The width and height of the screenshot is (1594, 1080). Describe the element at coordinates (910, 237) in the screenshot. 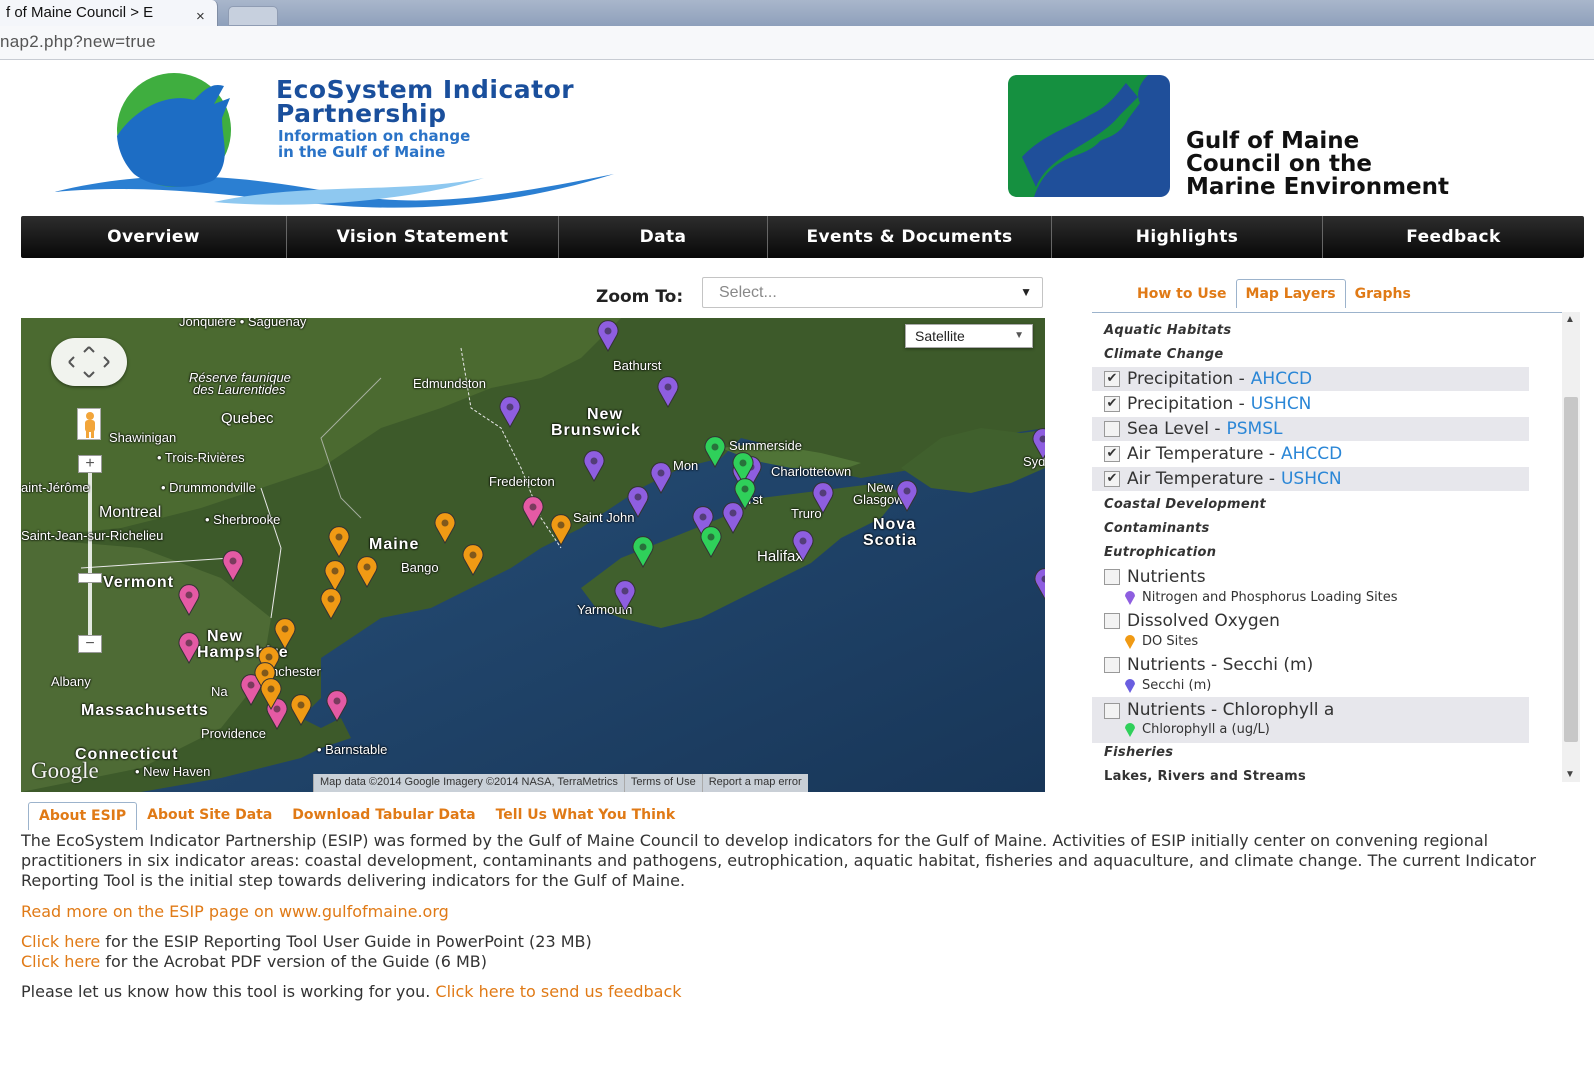

I see `nav-events-documents: Events & Documents` at that location.